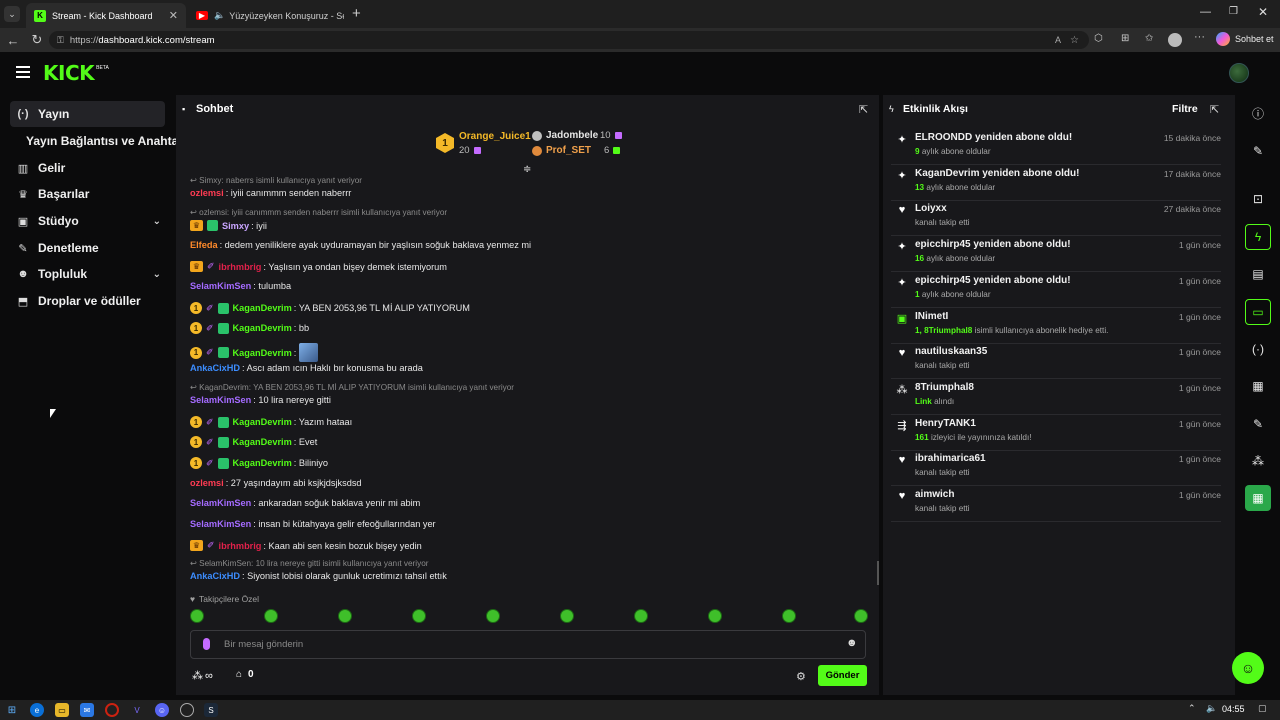  What do you see at coordinates (852, 643) in the screenshot?
I see `emoji-icon: ☻` at bounding box center [852, 643].